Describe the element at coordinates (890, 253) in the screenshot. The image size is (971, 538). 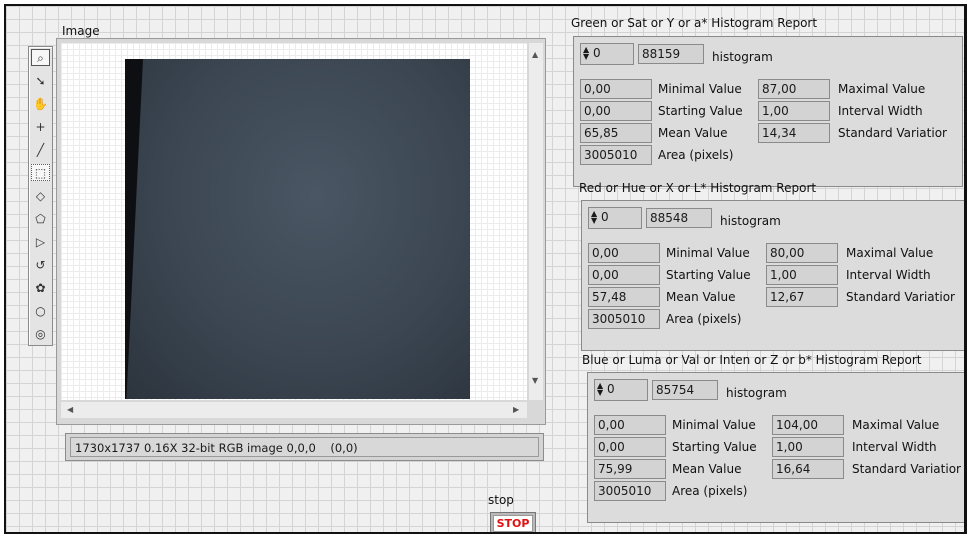
I see `red-maximal-label: Maximal Value` at that location.